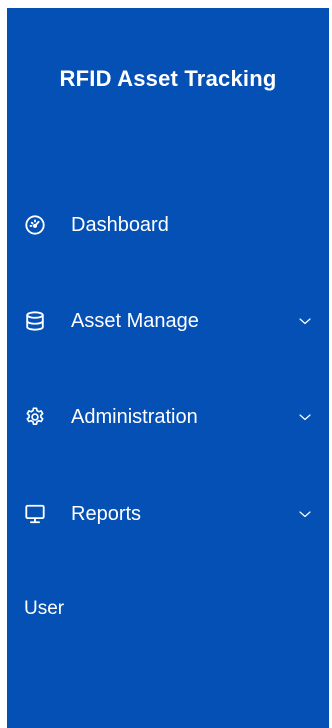 This screenshot has height=728, width=332. What do you see at coordinates (134, 417) in the screenshot?
I see `nav-label-administration: Administration` at bounding box center [134, 417].